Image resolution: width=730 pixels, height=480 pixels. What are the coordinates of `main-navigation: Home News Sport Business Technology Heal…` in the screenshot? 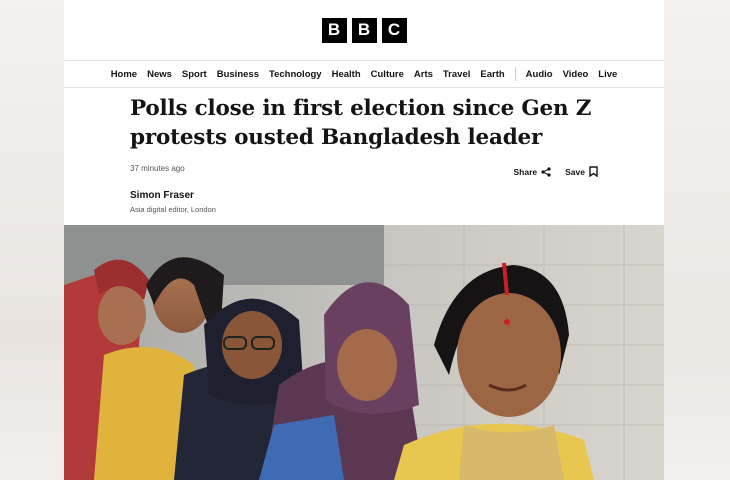 It's located at (364, 74).